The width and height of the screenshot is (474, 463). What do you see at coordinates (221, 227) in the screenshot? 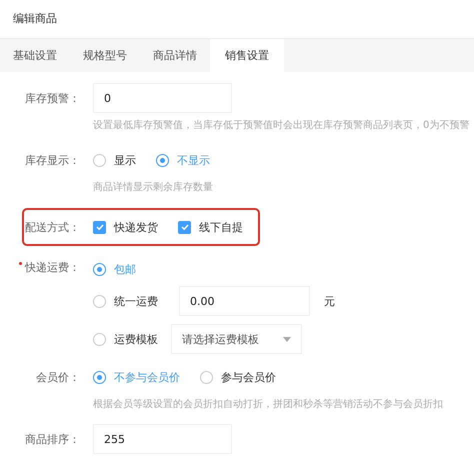
I see `option-label: 线下自提` at bounding box center [221, 227].